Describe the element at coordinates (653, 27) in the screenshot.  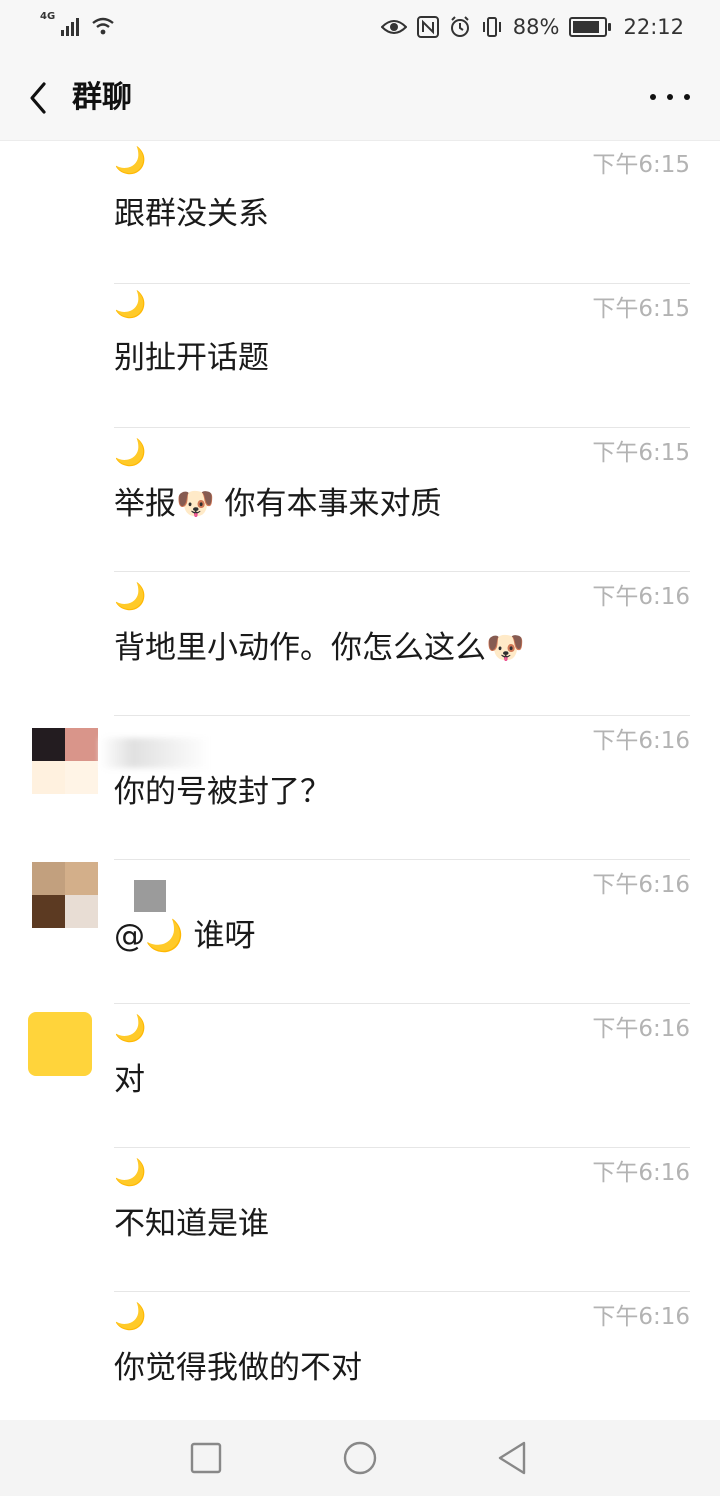
I see `clock: 22:12` at that location.